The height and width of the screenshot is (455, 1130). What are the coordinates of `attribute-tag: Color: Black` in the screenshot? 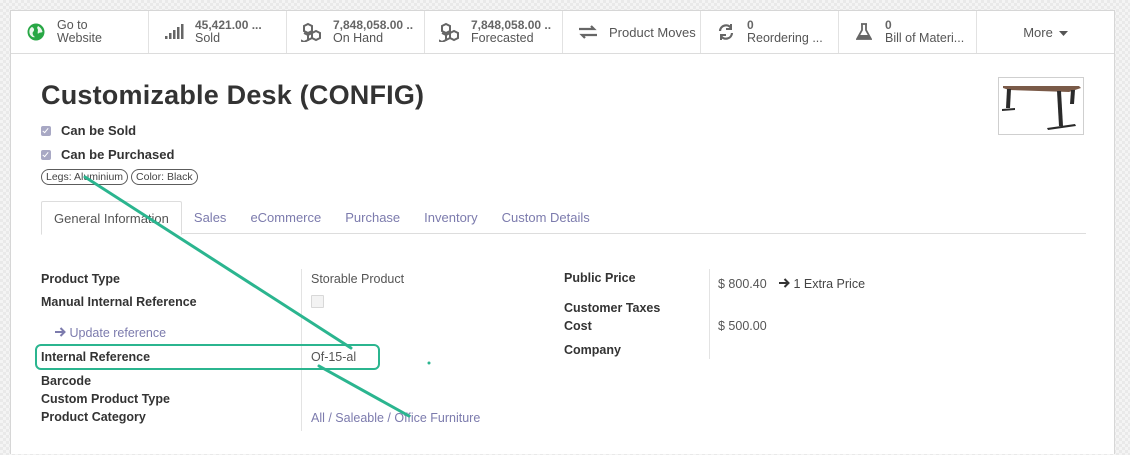 It's located at (164, 177).